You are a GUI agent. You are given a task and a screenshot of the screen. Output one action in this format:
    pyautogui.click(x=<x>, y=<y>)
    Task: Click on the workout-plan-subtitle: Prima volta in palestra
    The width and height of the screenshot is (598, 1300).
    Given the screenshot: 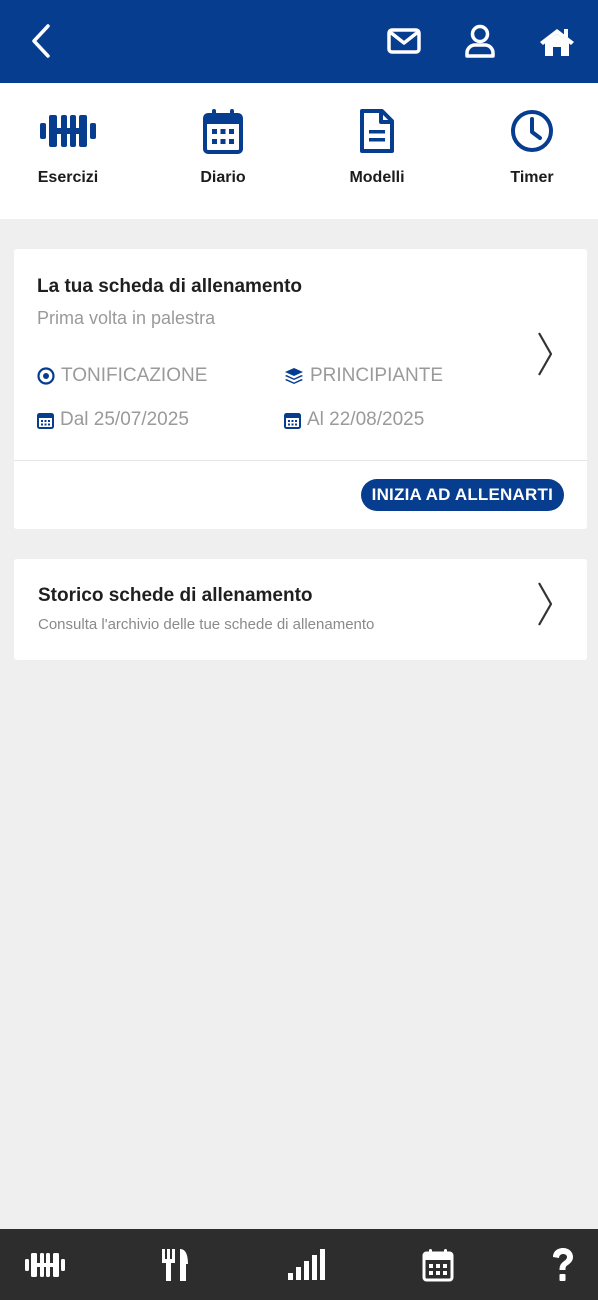 What is the action you would take?
    pyautogui.click(x=126, y=318)
    